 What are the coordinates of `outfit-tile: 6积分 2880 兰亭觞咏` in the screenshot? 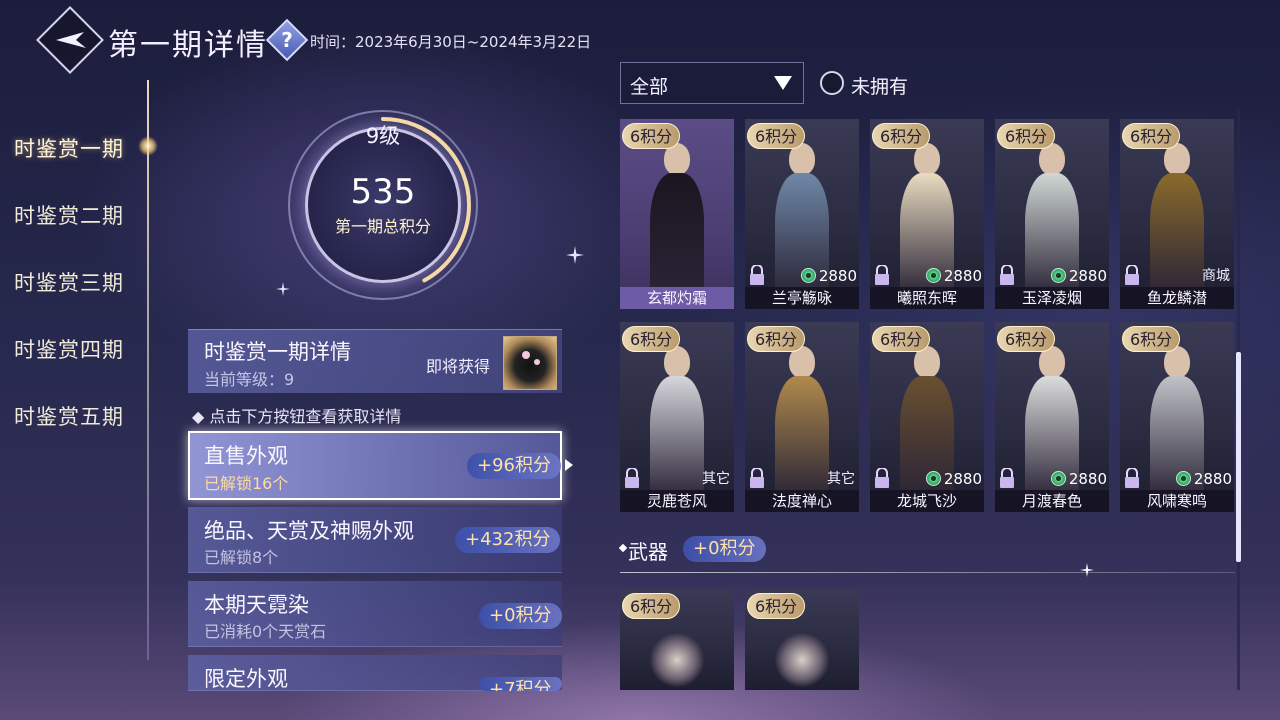 It's located at (802, 214).